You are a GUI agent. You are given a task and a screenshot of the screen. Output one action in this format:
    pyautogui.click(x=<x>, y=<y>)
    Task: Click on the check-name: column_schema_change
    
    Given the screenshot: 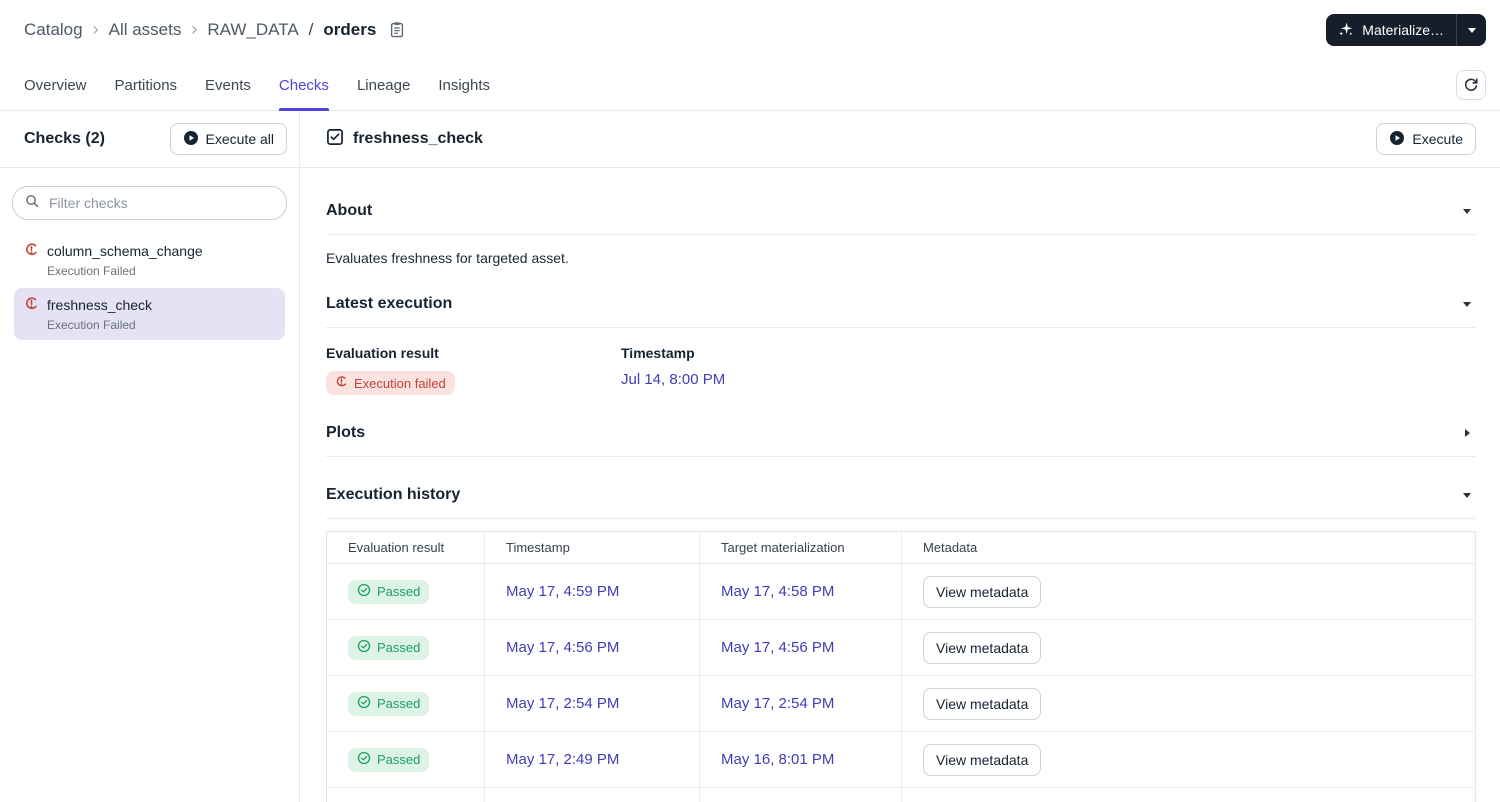 What is the action you would take?
    pyautogui.click(x=125, y=251)
    